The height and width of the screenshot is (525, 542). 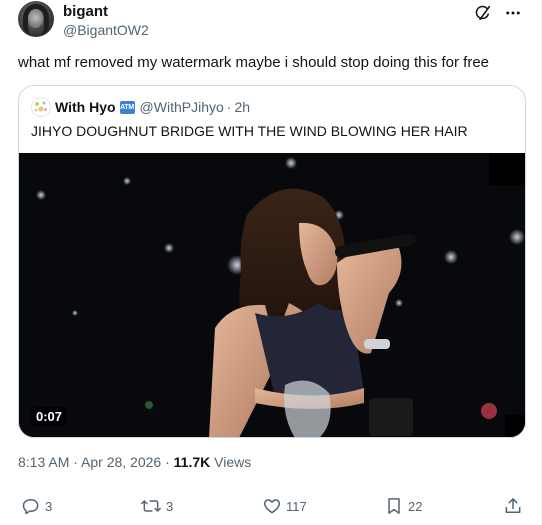 I want to click on quoted-handle: @WithPJihyo, so click(x=182, y=107).